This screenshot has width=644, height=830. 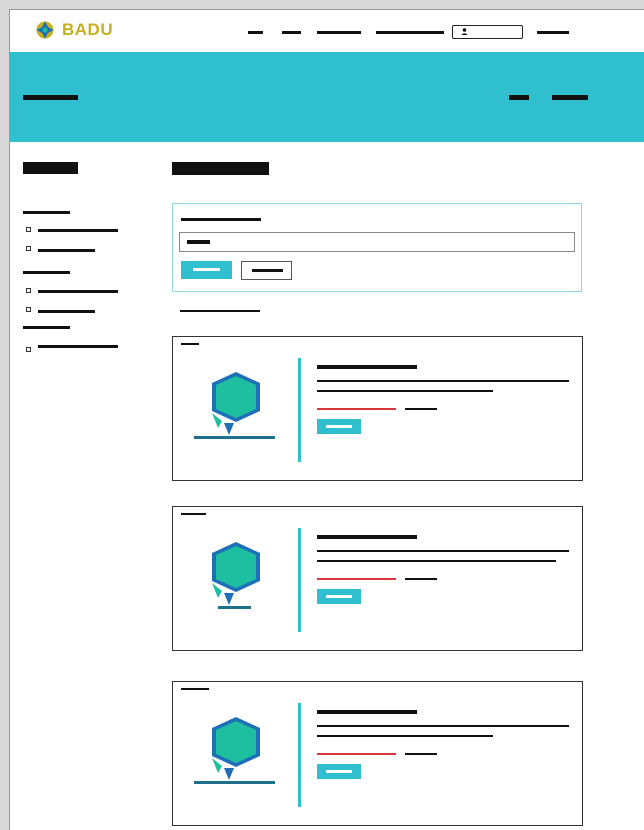 What do you see at coordinates (50, 168) in the screenshot?
I see `sidebar-title` at bounding box center [50, 168].